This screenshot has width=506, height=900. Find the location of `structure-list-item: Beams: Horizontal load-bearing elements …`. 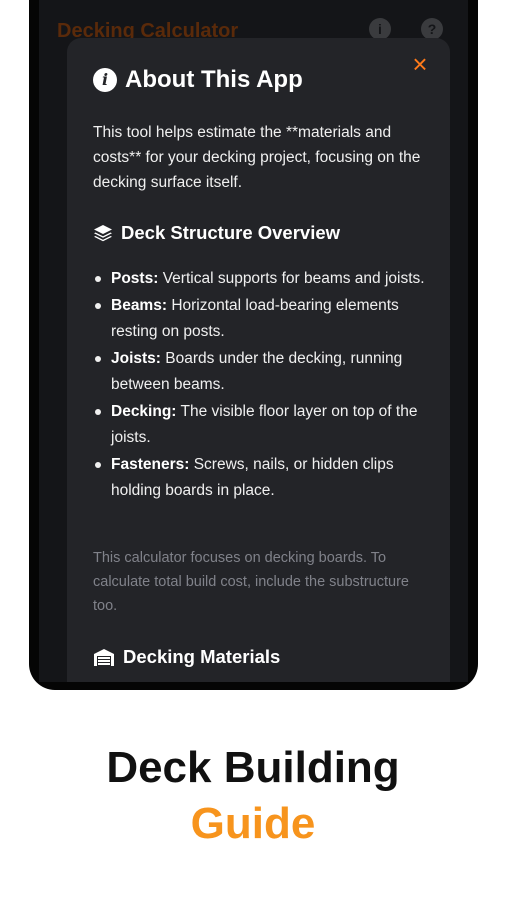

structure-list-item: Beams: Horizontal load-bearing elements … is located at coordinates (261, 319).